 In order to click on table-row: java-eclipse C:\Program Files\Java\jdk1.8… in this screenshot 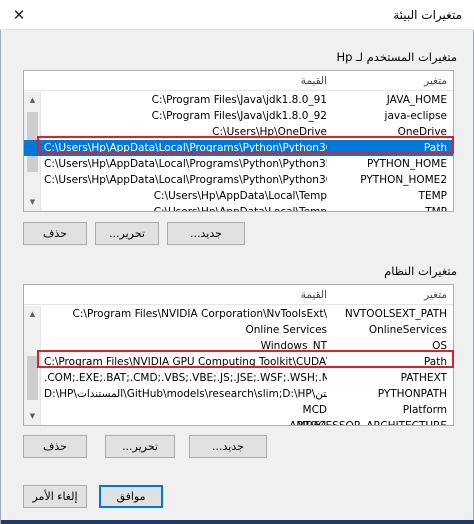, I will do `click(238, 116)`.